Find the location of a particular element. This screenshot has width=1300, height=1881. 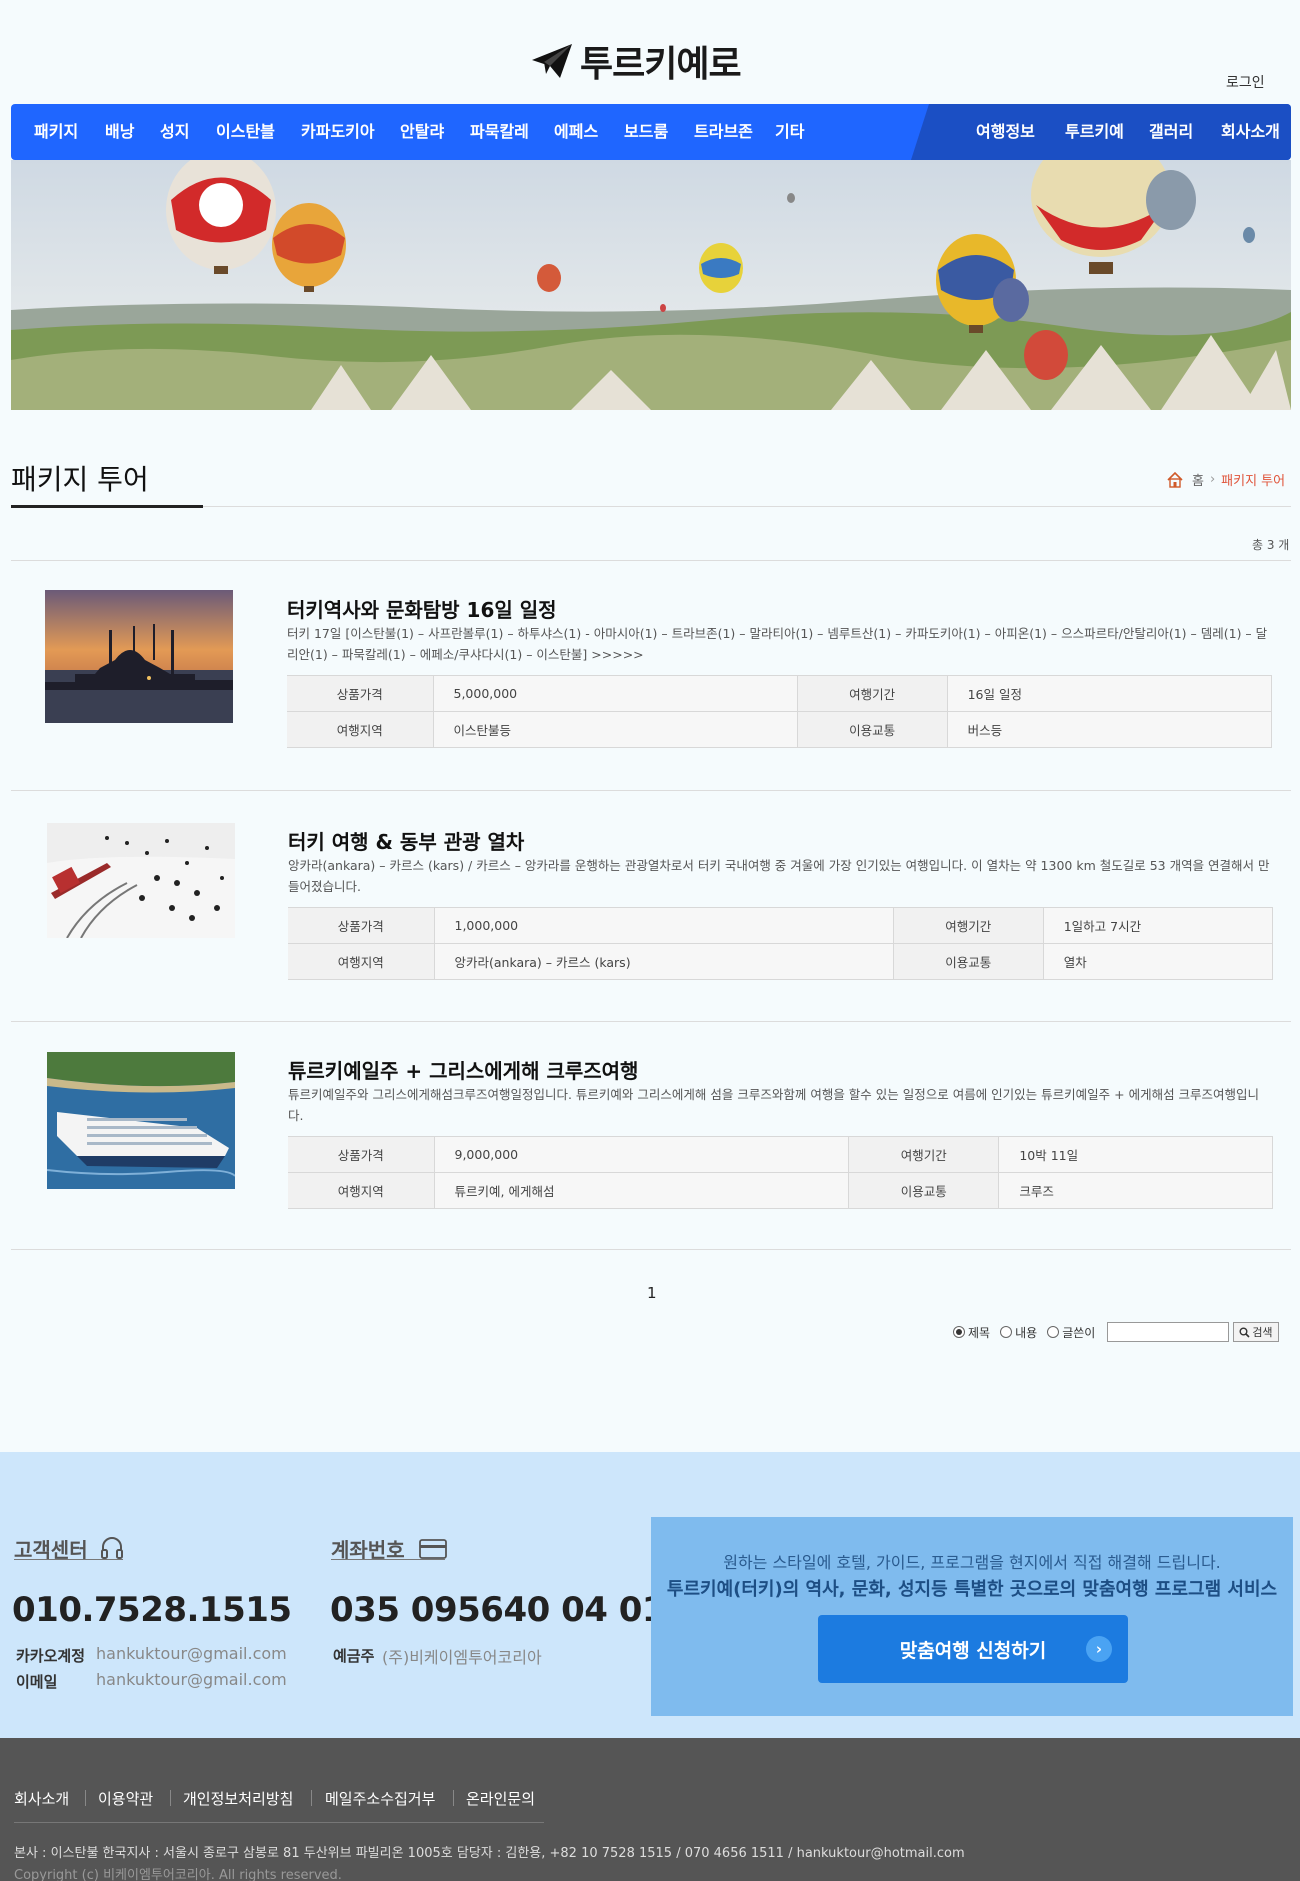

home-icon is located at coordinates (1175, 480).